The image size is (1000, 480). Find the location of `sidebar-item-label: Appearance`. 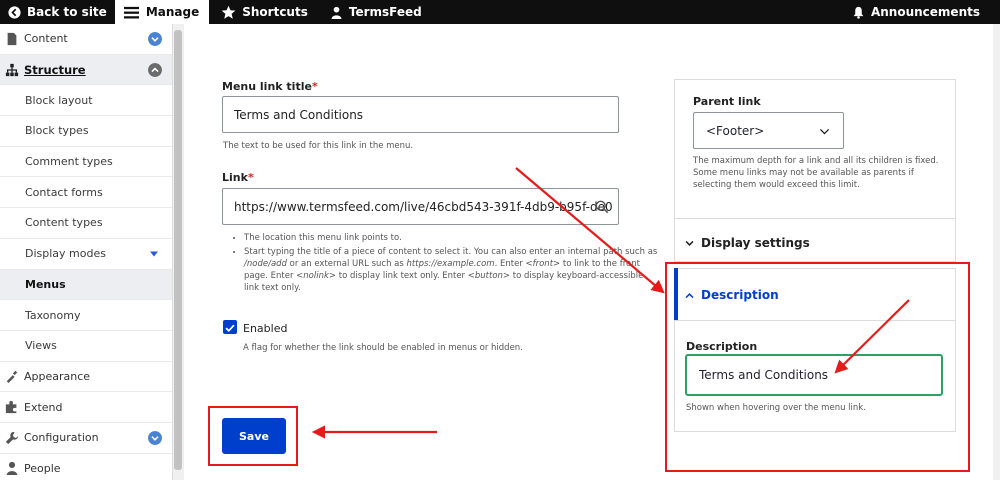

sidebar-item-label: Appearance is located at coordinates (57, 376).